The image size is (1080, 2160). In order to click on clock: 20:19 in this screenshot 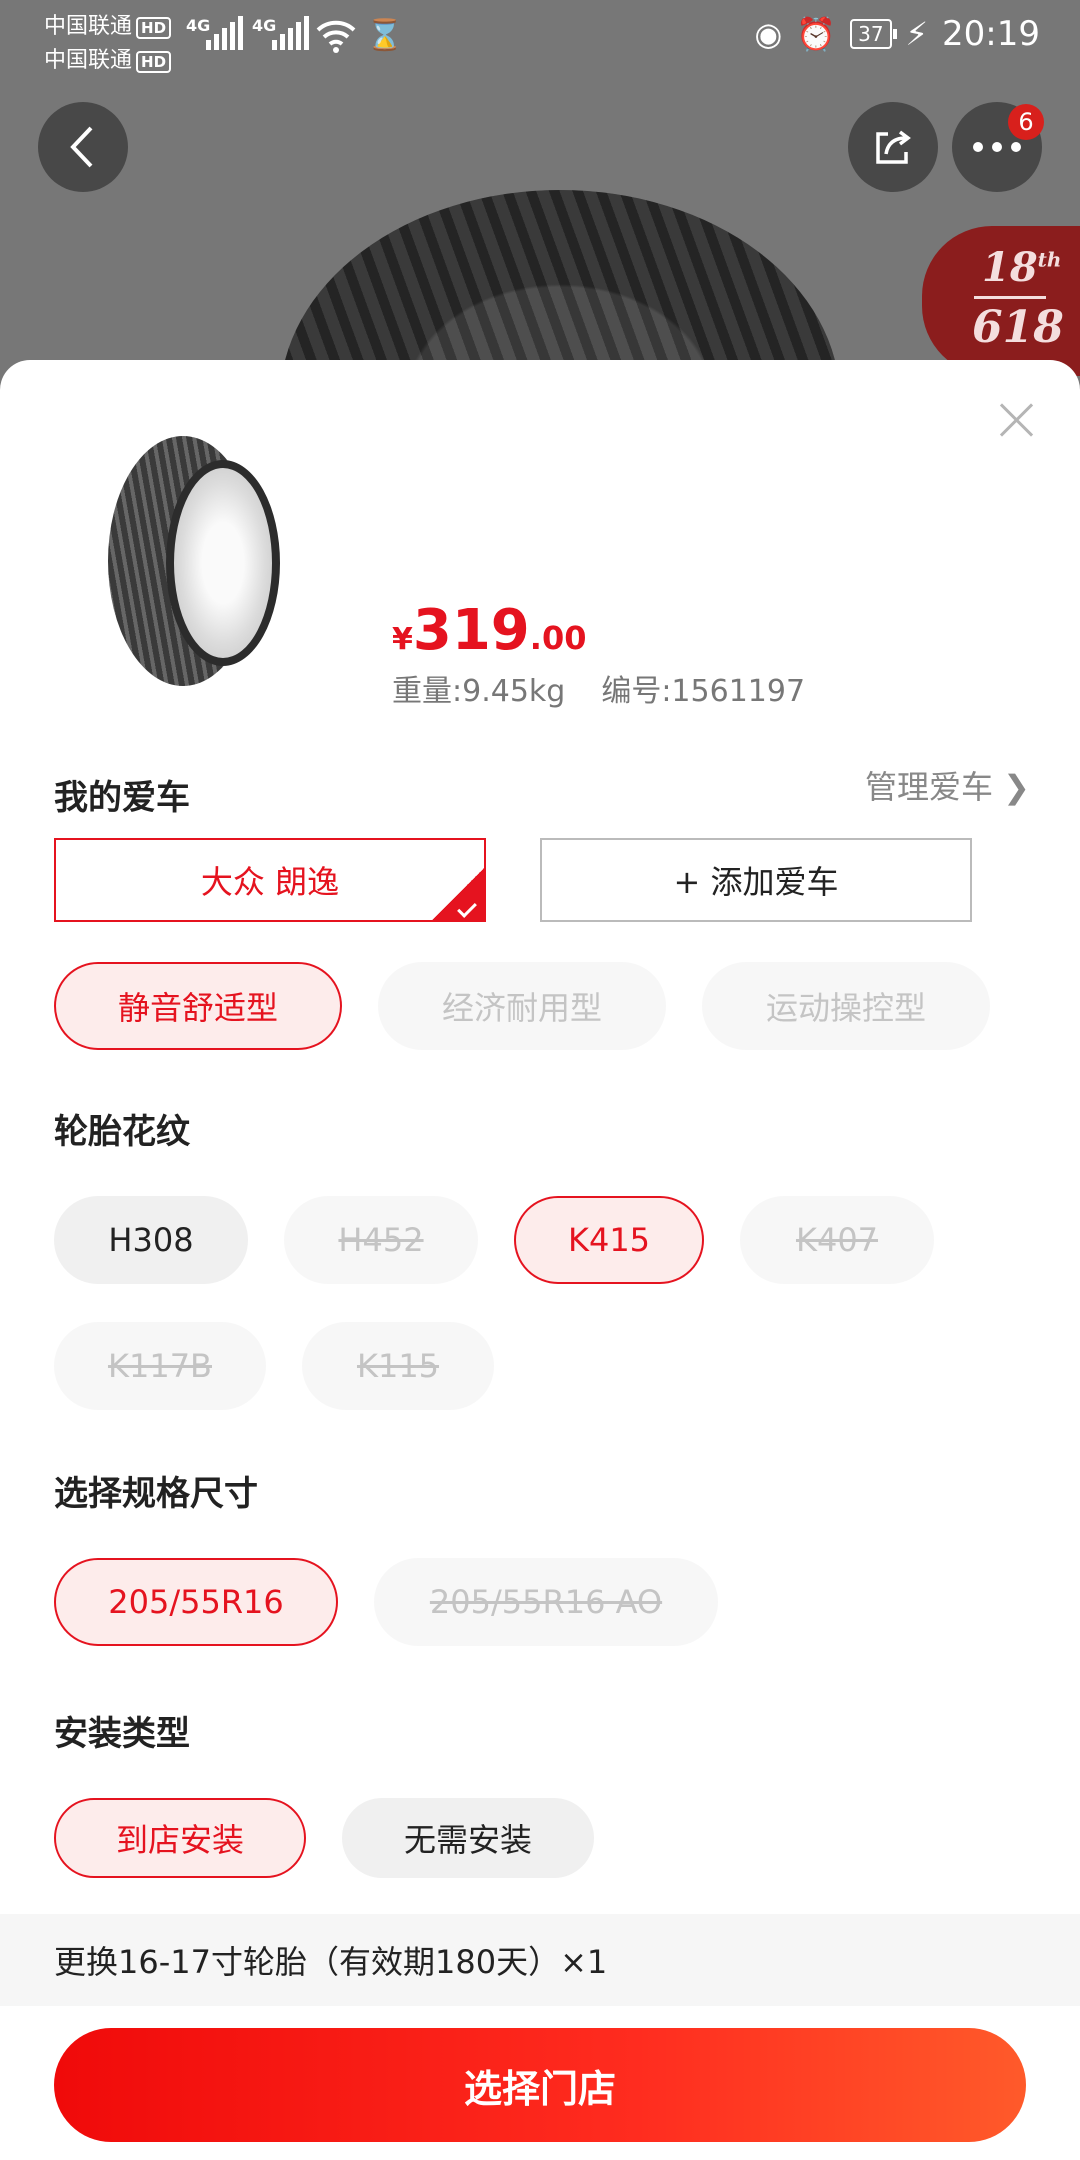, I will do `click(991, 34)`.